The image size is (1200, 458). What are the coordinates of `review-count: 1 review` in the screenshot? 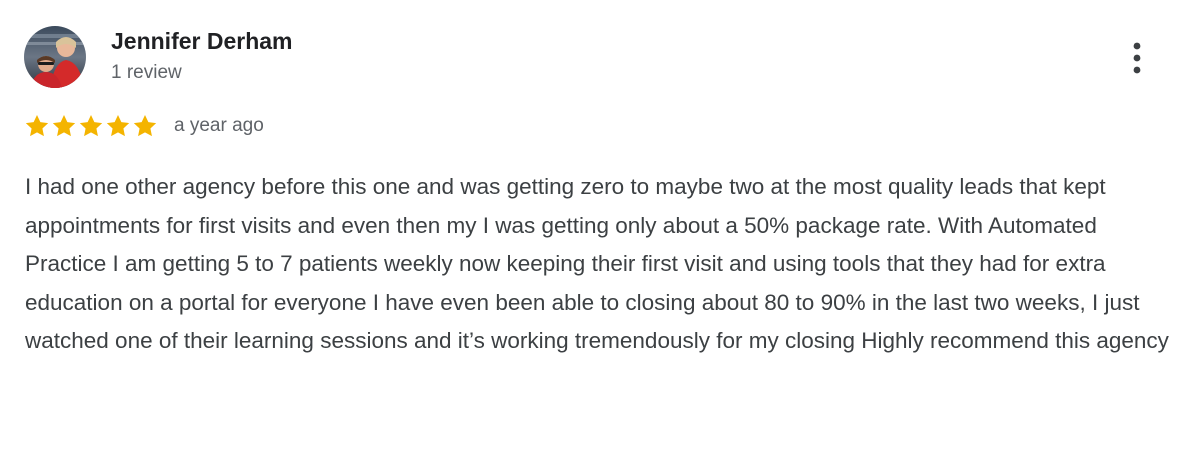 It's located at (146, 72).